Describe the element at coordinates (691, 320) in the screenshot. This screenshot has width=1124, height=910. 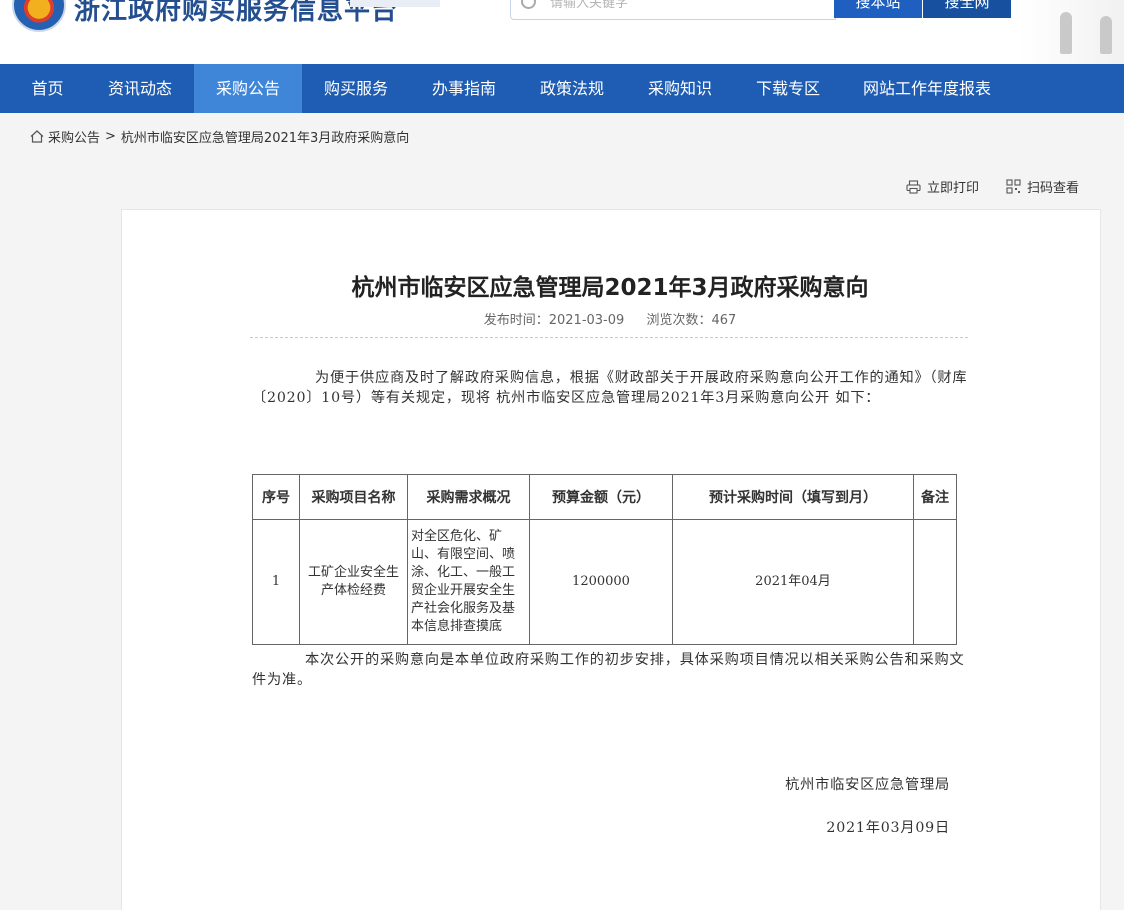
I see `view-count: 浏览次数：467` at that location.